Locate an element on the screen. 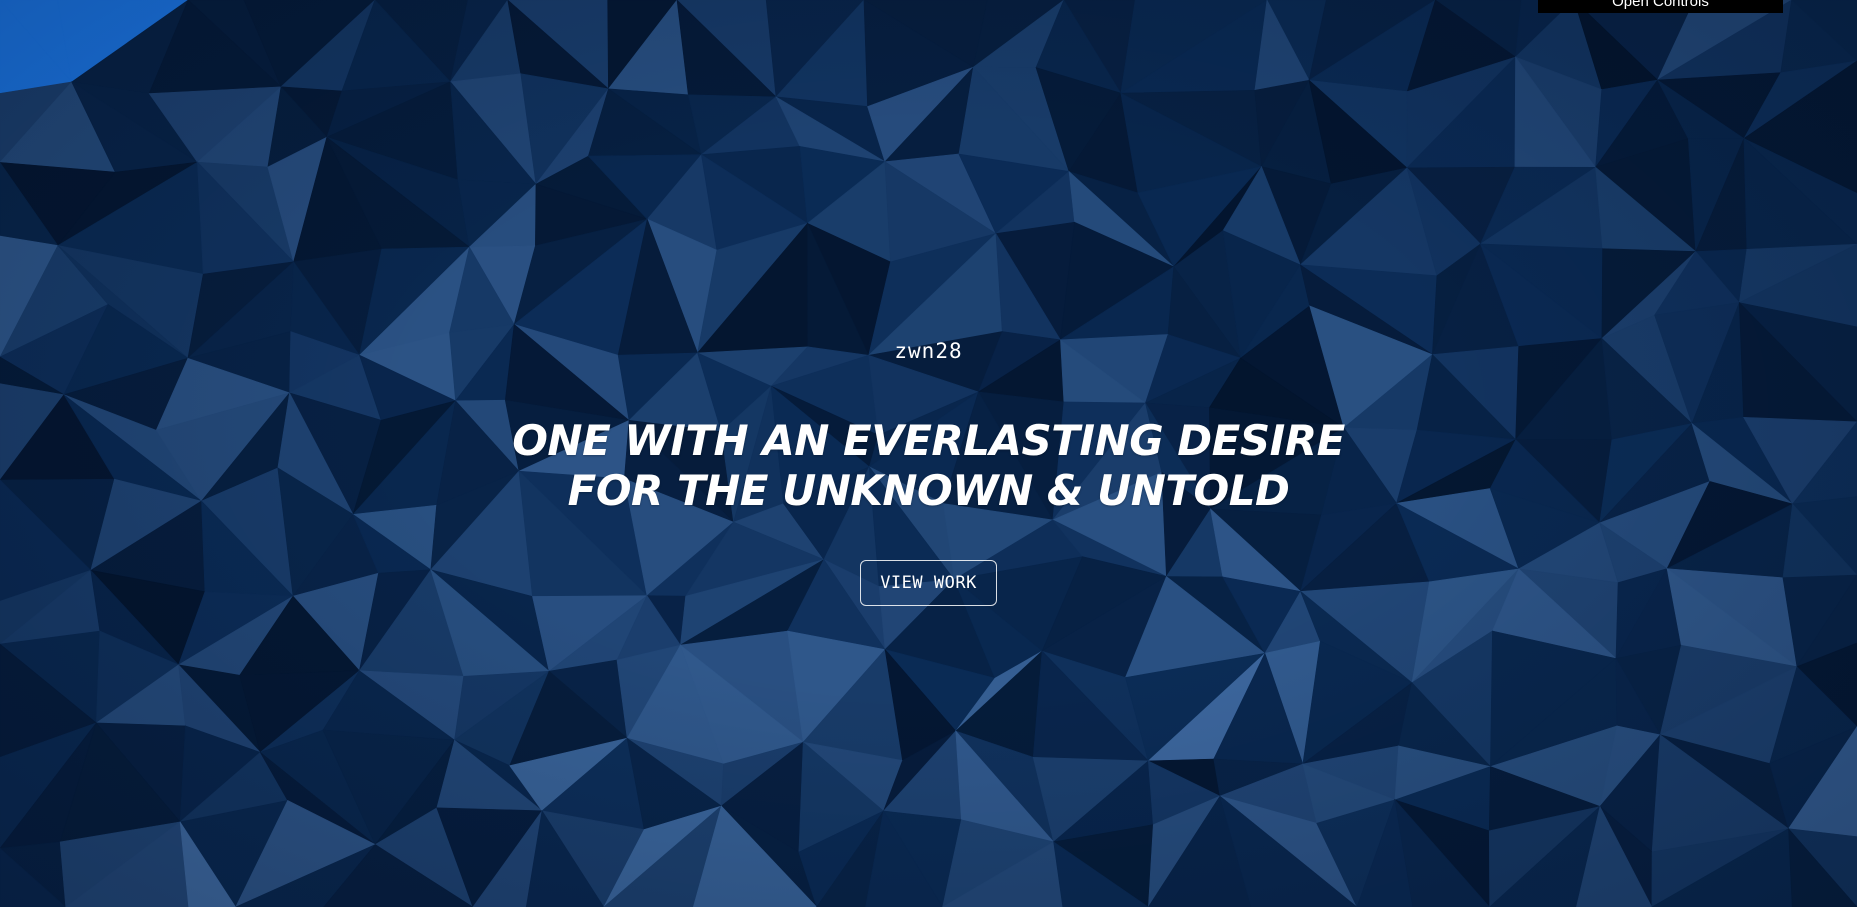 This screenshot has width=1857, height=907. headline-line-2: FOR THE UNKNOWN & UNTOLD is located at coordinates (928, 490).